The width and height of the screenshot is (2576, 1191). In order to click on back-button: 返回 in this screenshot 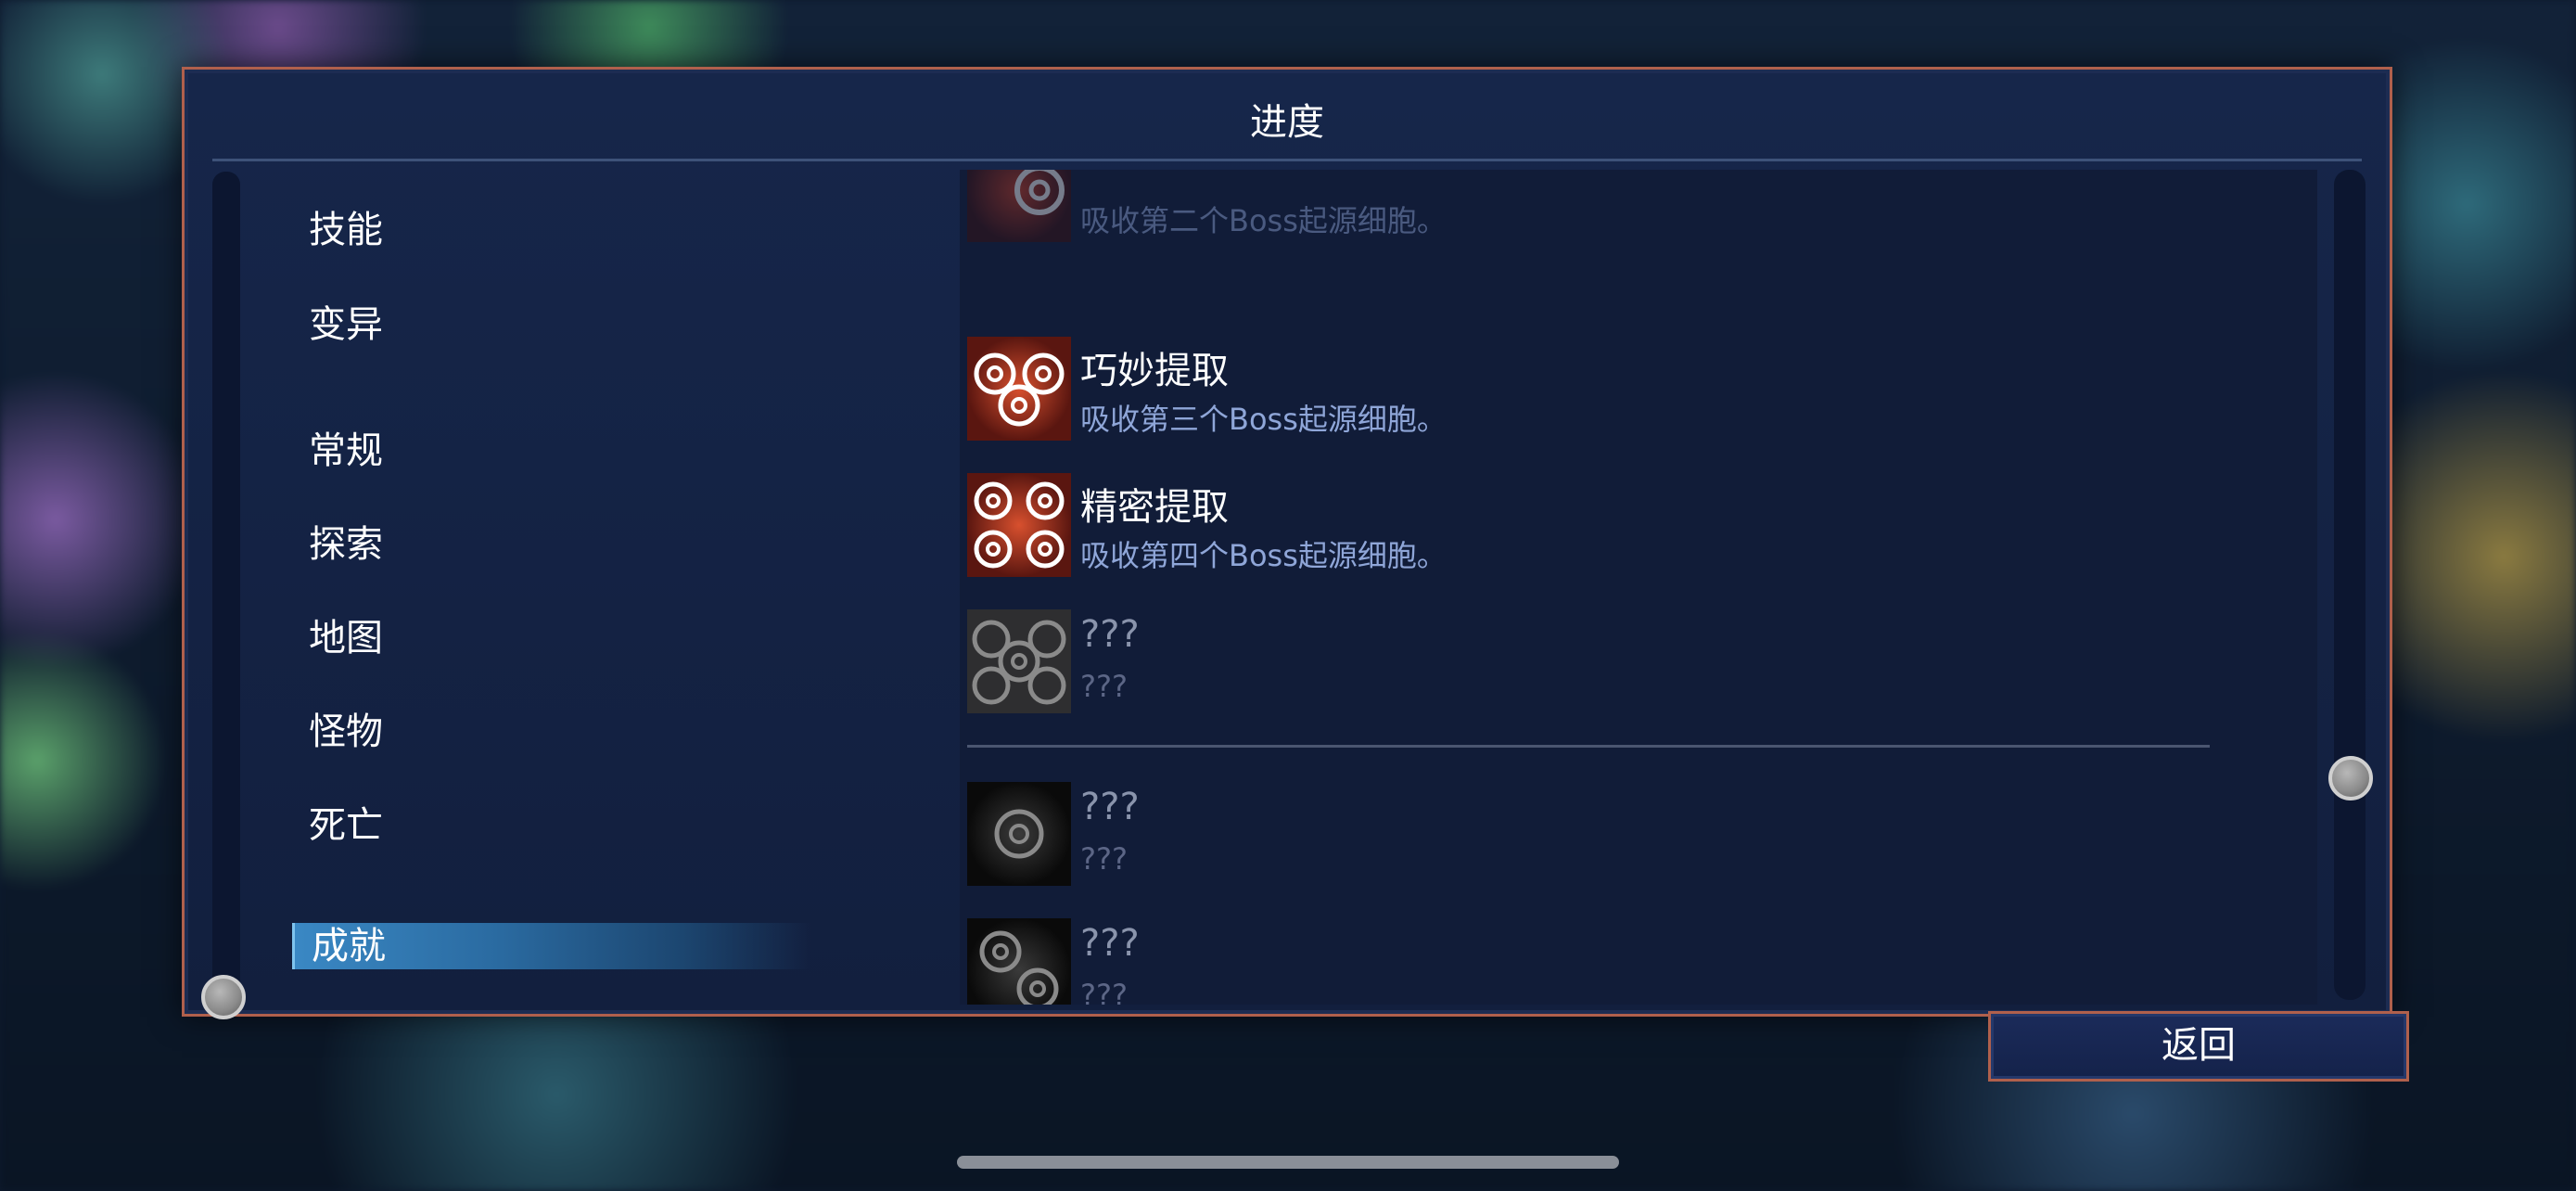, I will do `click(2198, 1047)`.